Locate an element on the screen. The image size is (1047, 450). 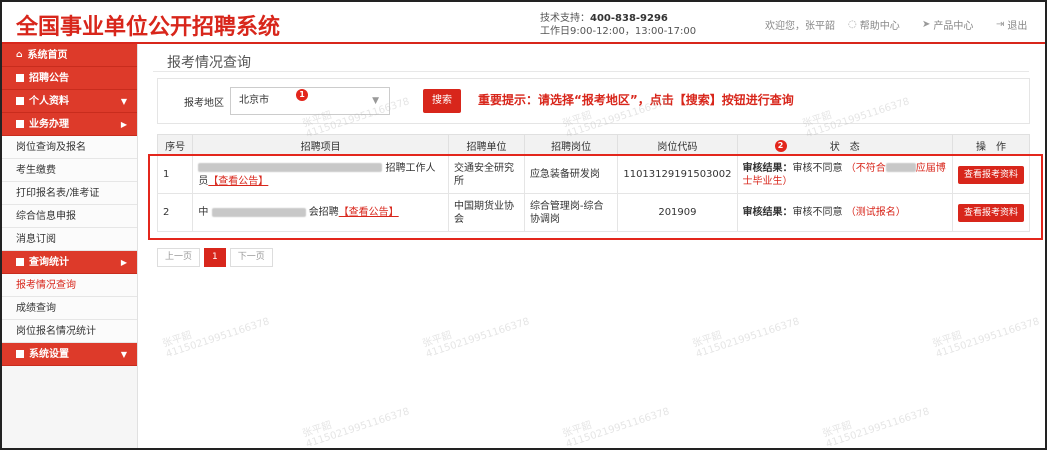
sidebar-item-print: 打印报名表/准考证 is located at coordinates (69, 193).